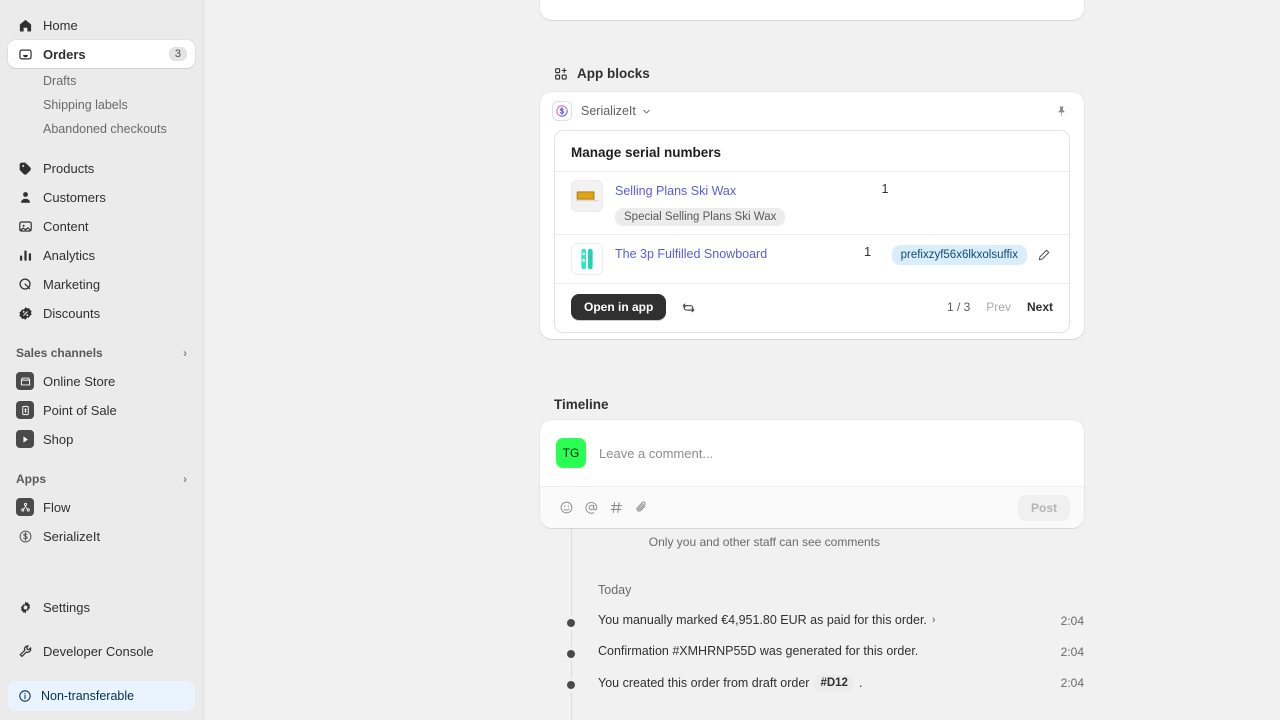 The width and height of the screenshot is (1280, 720). Describe the element at coordinates (833, 453) in the screenshot. I see `comment-input` at that location.